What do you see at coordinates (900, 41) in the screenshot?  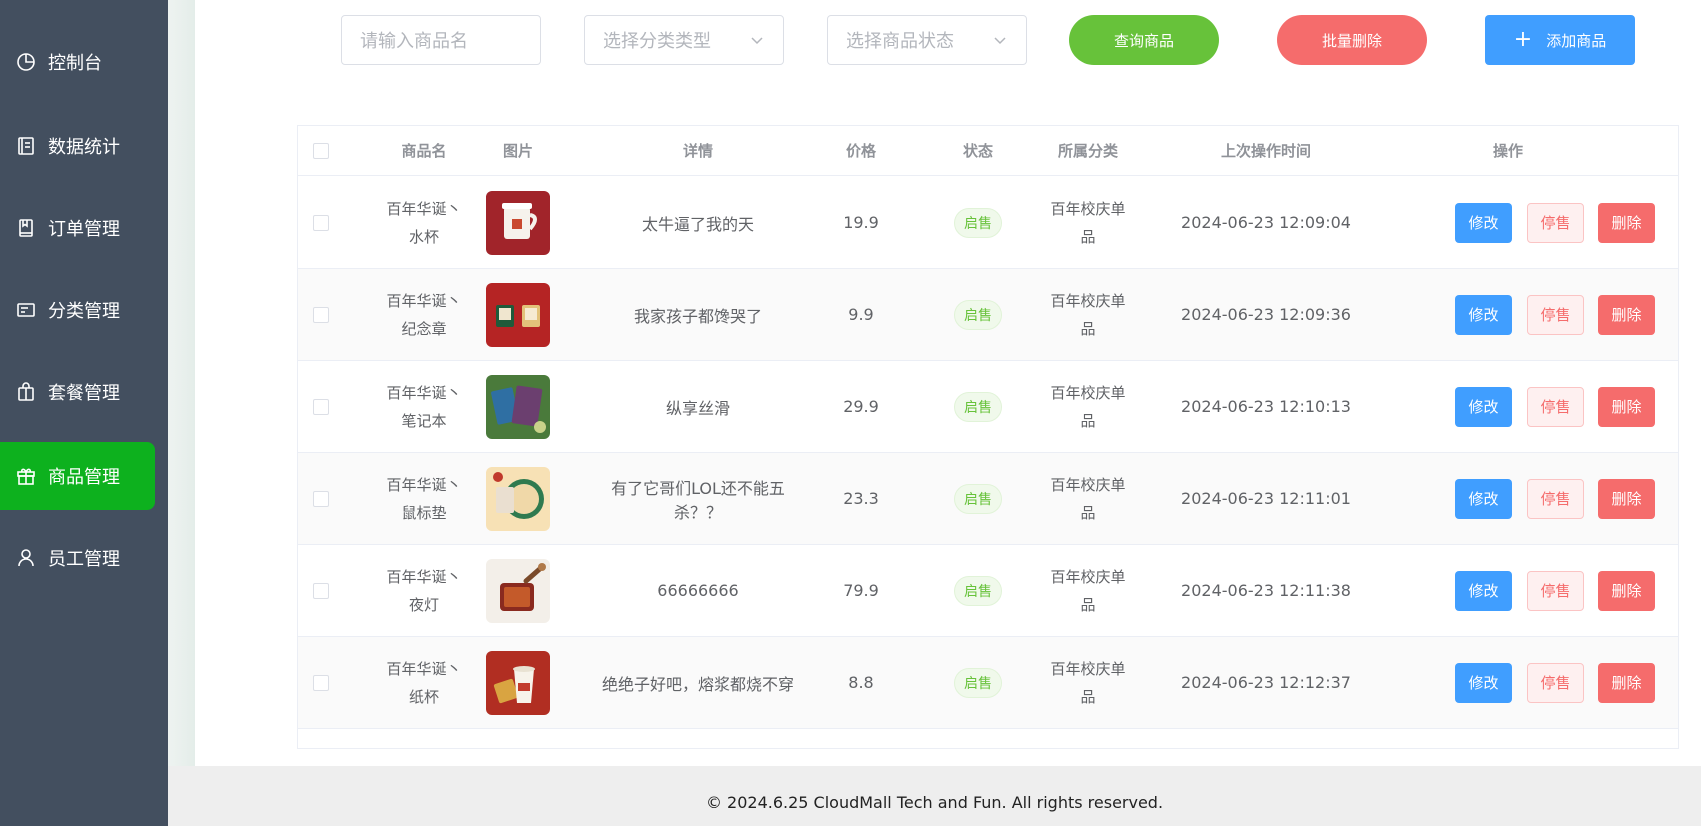 I see `status-placeholder: 选择商品状态` at bounding box center [900, 41].